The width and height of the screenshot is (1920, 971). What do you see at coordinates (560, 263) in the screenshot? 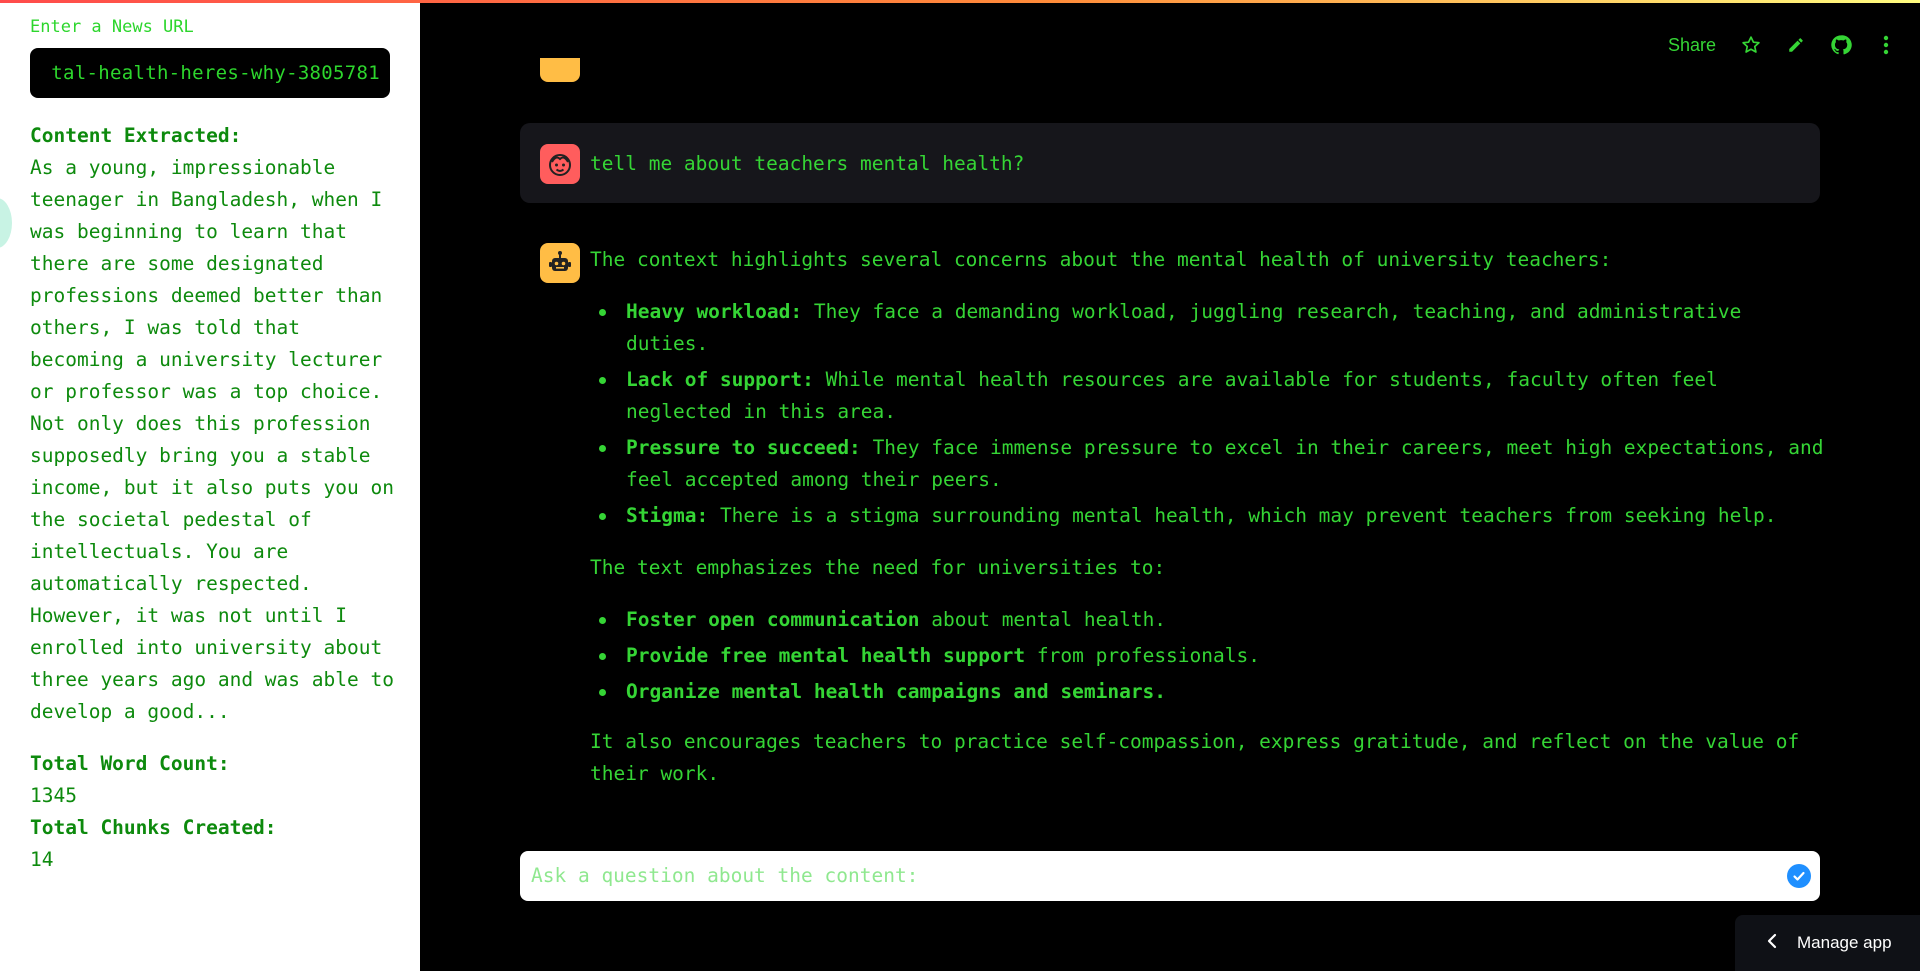
I see `bot-avatar-icon` at bounding box center [560, 263].